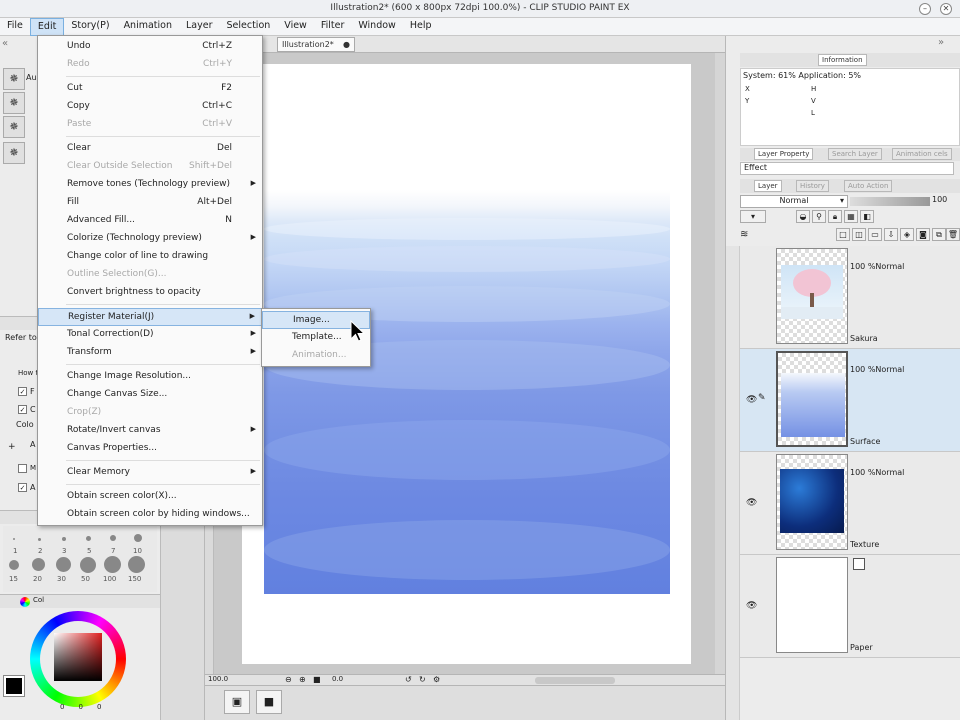  Describe the element at coordinates (850, 400) in the screenshot. I see `layer-row-surface: 👁︎ ✎ 100 %Normal Surface` at that location.